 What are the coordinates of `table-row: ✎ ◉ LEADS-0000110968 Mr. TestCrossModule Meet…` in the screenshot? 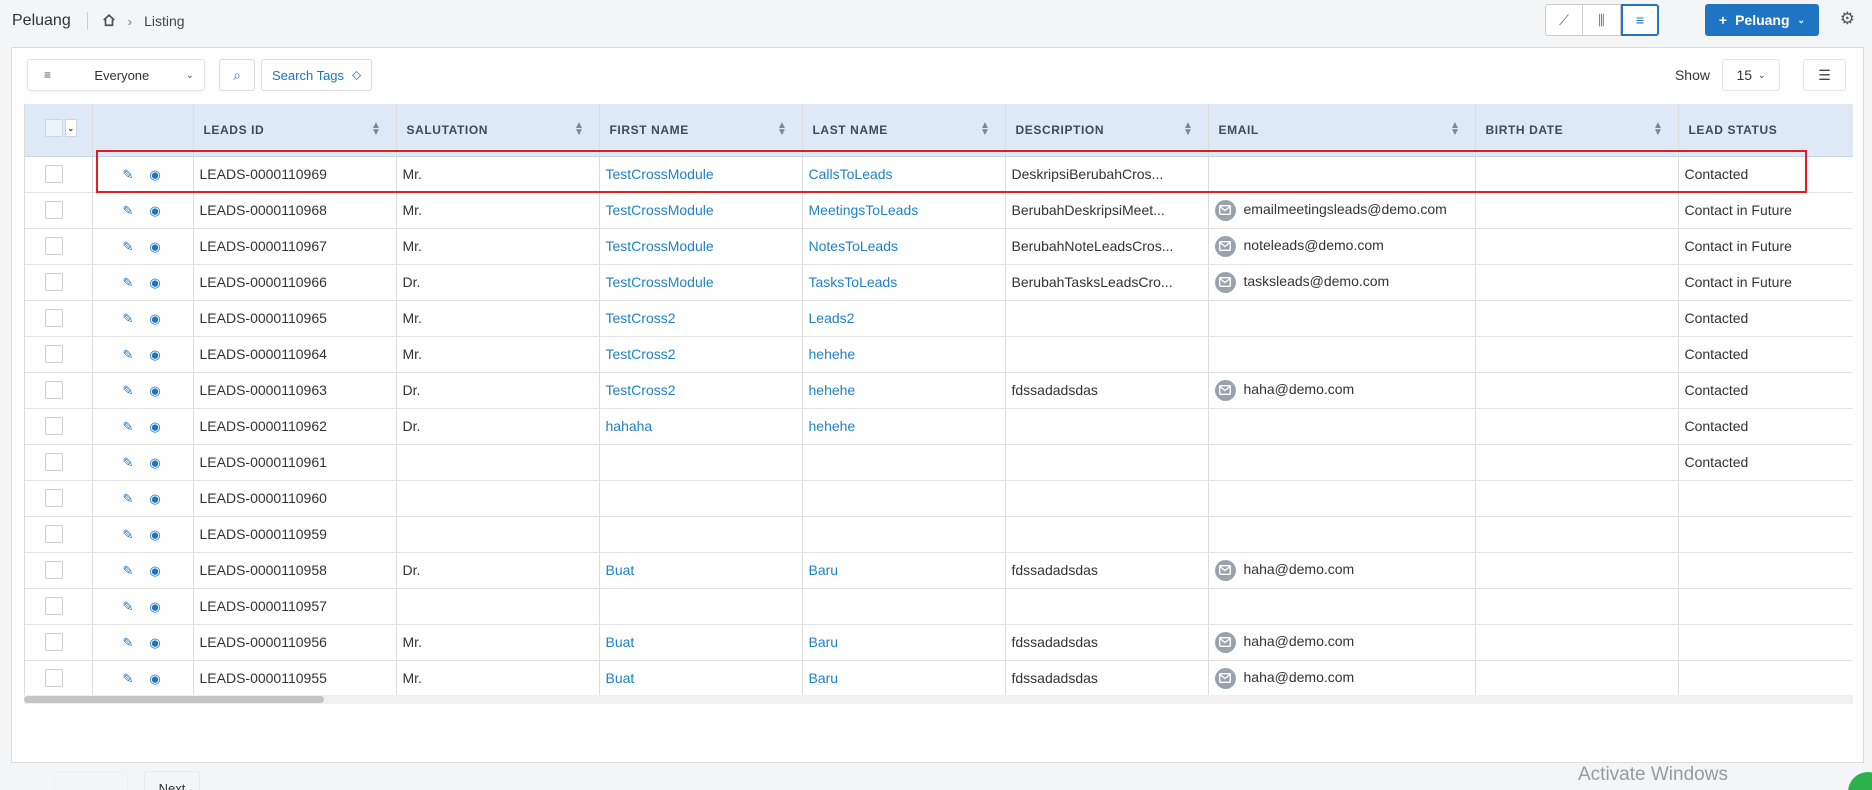 It's located at (939, 210).